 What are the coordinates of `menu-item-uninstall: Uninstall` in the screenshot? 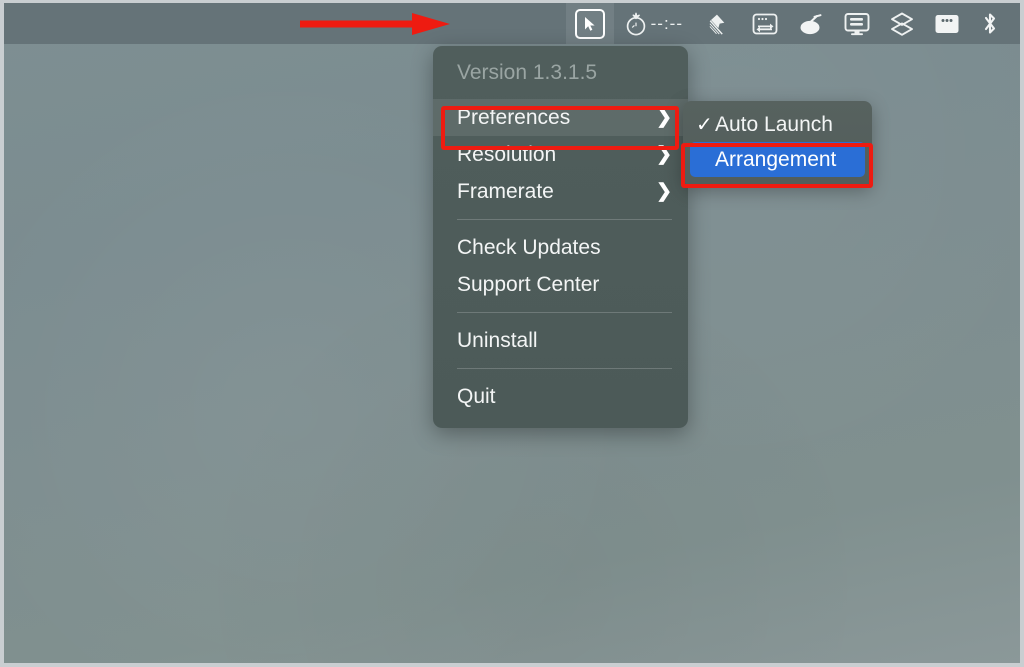 It's located at (560, 340).